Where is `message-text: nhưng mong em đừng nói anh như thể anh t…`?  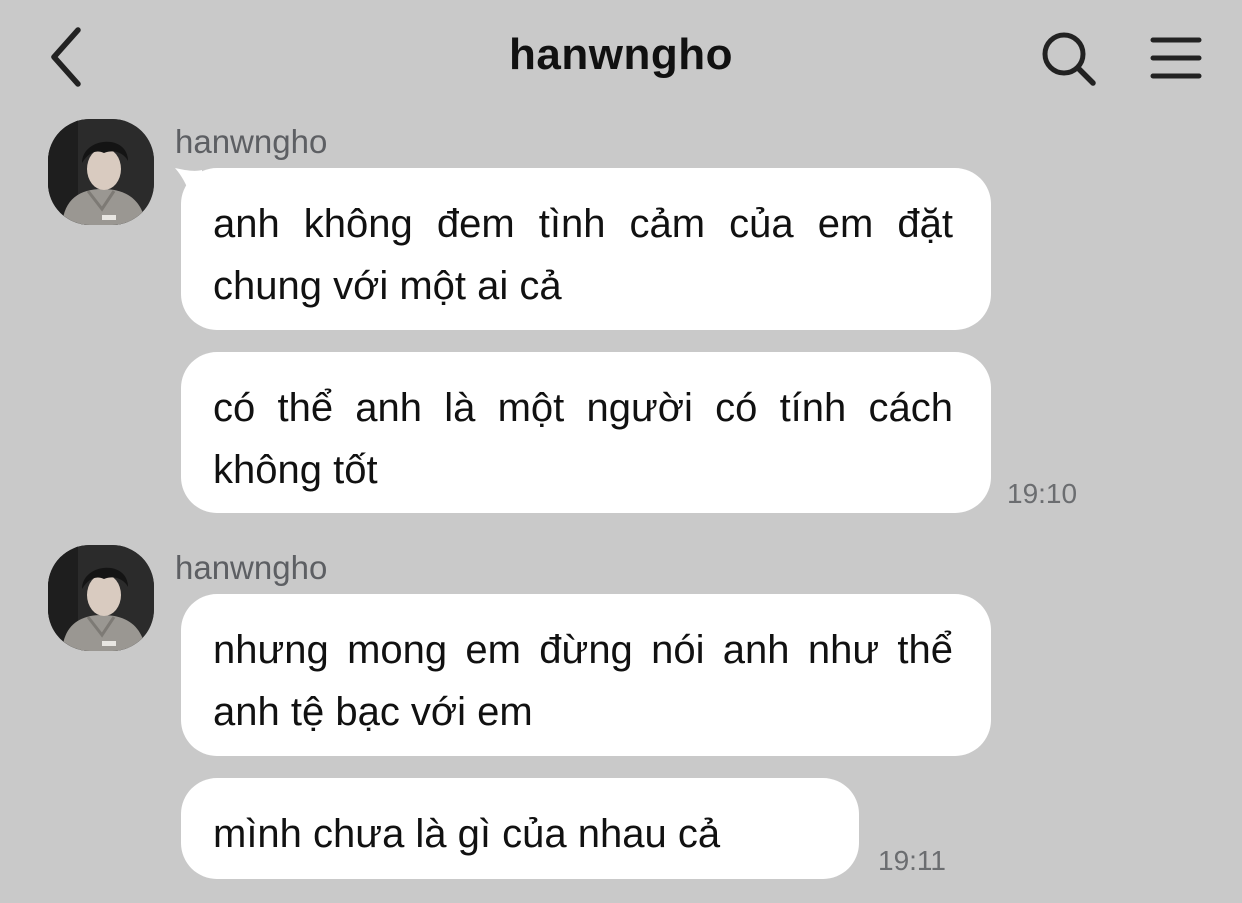
message-text: nhưng mong em đừng nói anh như thể anh t… is located at coordinates (583, 681).